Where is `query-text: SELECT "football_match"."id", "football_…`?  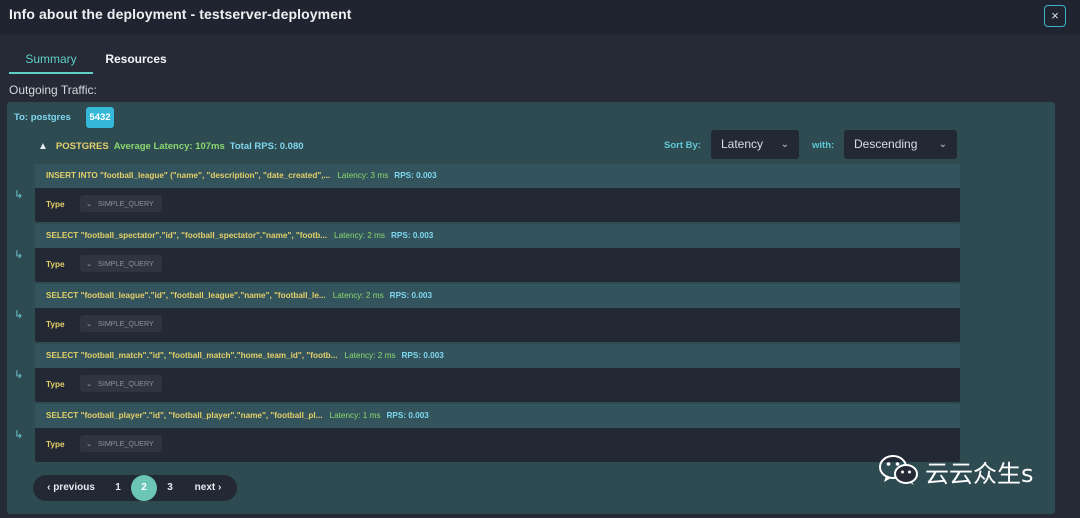 query-text: SELECT "football_match"."id", "football_… is located at coordinates (192, 355).